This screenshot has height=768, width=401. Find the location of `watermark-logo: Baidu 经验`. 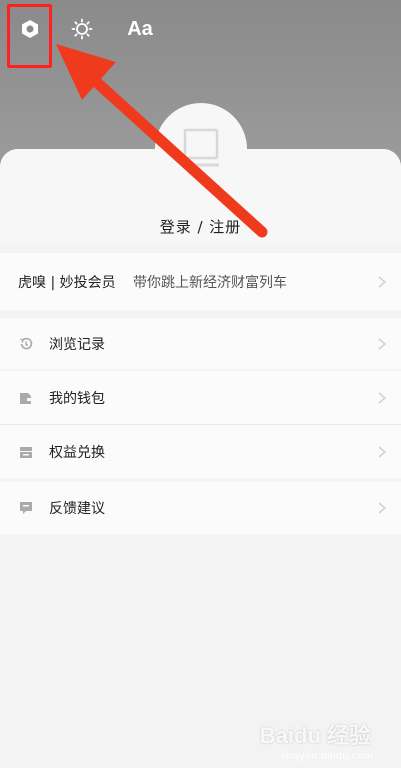

watermark-logo: Baidu 经验 is located at coordinates (315, 735).